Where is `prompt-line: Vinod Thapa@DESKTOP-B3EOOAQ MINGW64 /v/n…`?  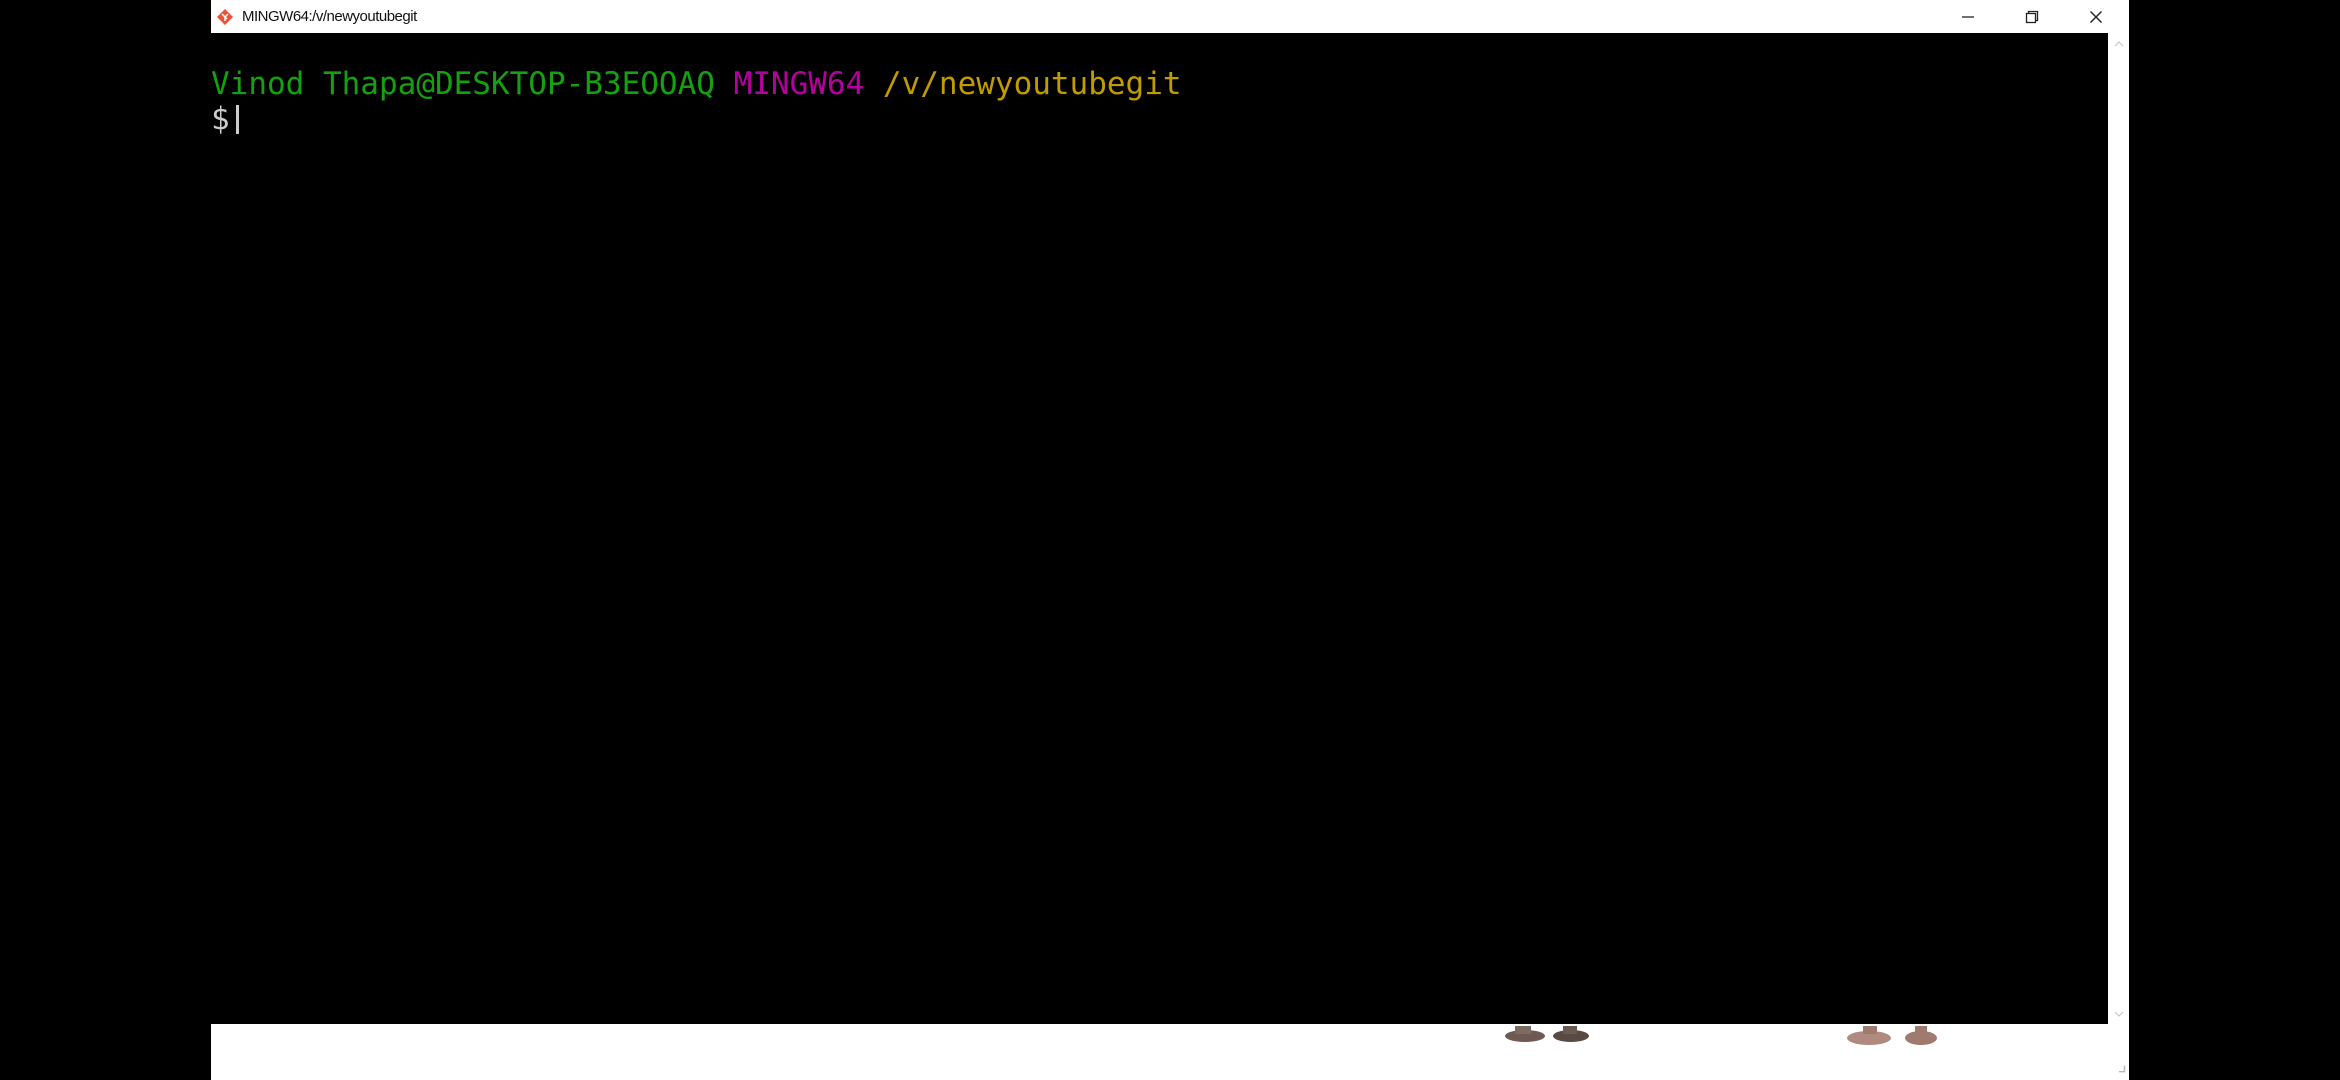 prompt-line: Vinod Thapa@DESKTOP-B3EOOAQ MINGW64 /v/n… is located at coordinates (1159, 84).